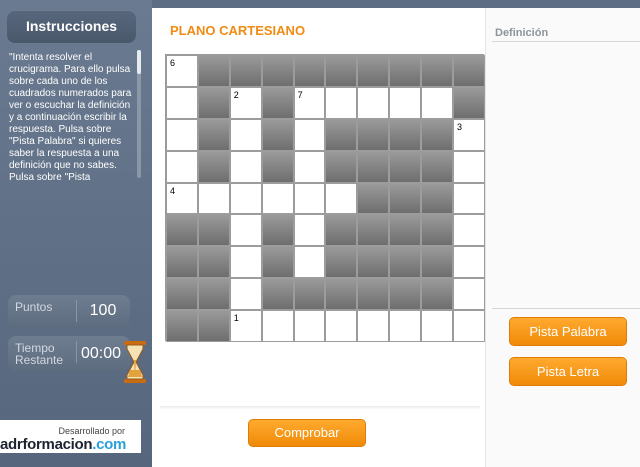  I want to click on brand-name: adrformacion.com, so click(63, 444).